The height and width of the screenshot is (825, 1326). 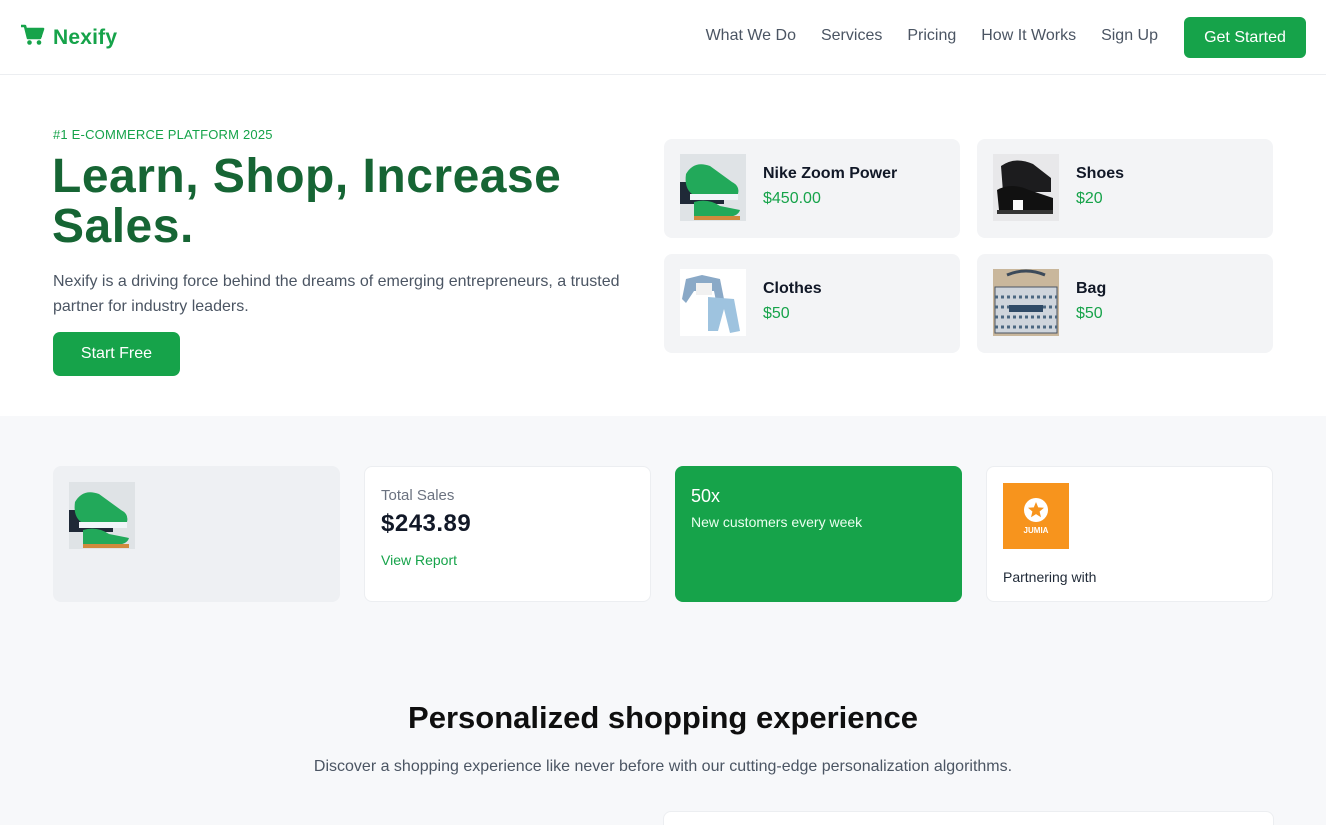 What do you see at coordinates (1050, 577) in the screenshot?
I see `partner-text: Partnering with` at bounding box center [1050, 577].